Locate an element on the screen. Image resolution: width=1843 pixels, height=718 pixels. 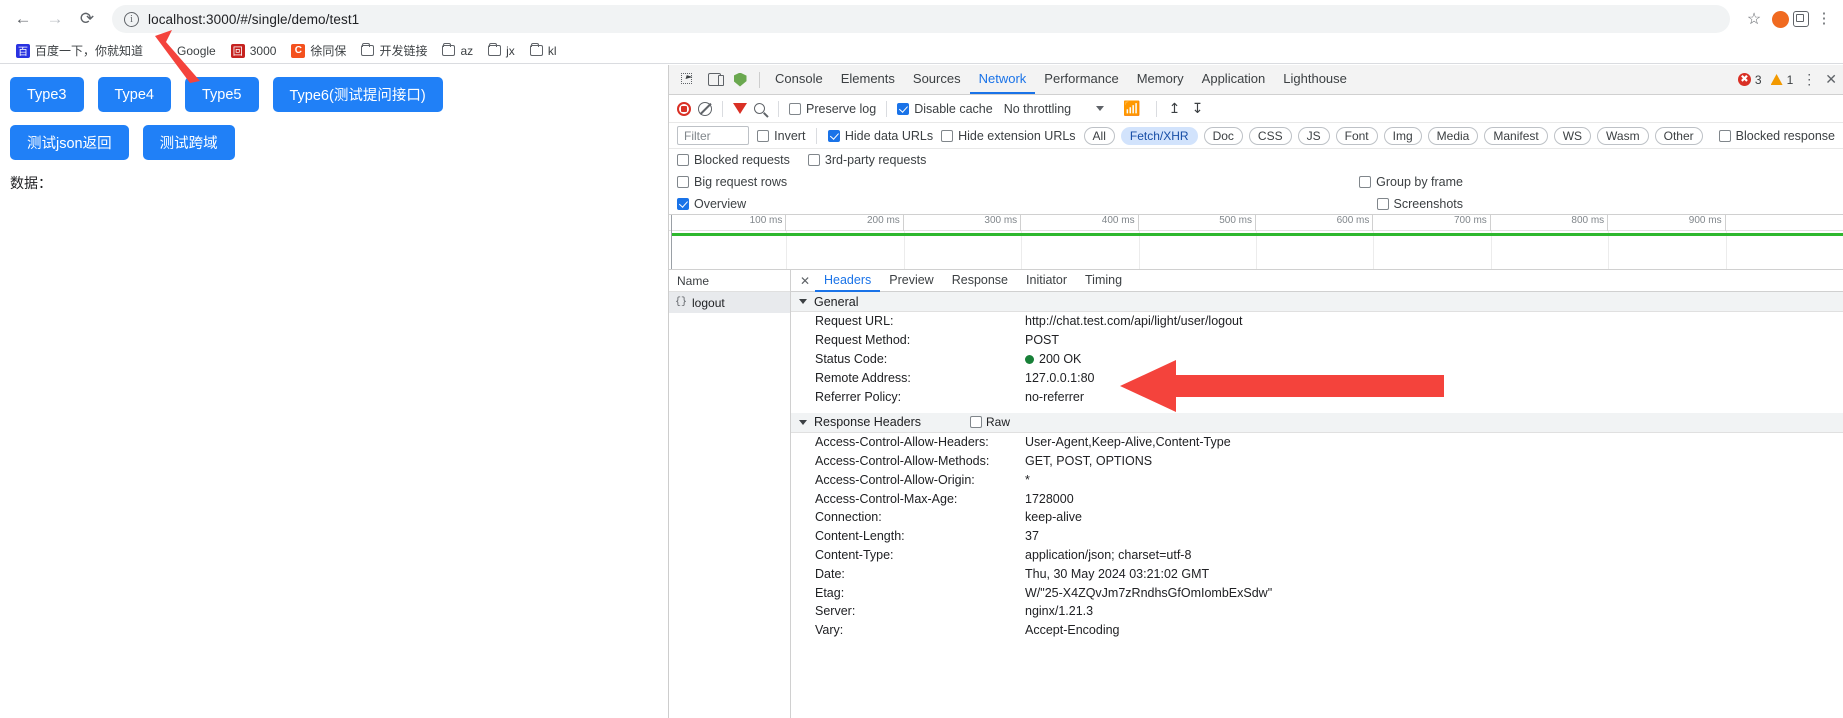
overview-toggle: Overview is located at coordinates (711, 204).